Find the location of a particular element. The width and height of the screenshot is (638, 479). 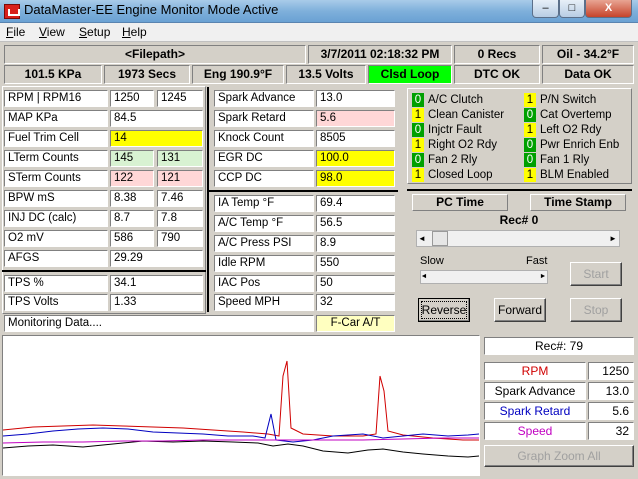

param-value: 7.46 is located at coordinates (180, 198).